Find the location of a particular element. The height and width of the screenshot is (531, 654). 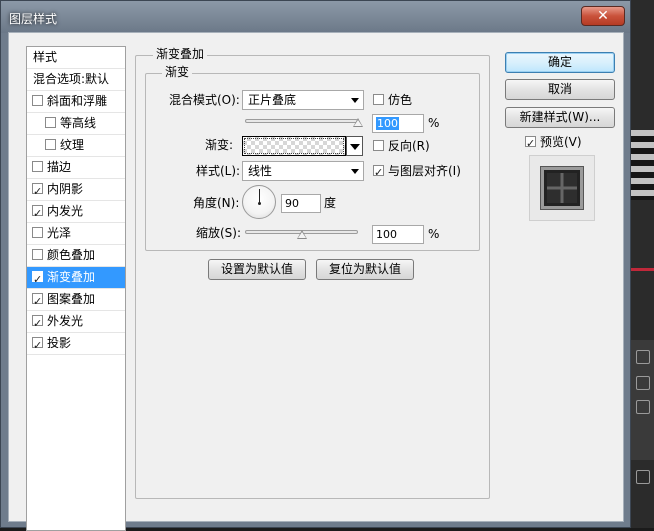

reverse-checkbox-row: 反向(R) is located at coordinates (401, 146).